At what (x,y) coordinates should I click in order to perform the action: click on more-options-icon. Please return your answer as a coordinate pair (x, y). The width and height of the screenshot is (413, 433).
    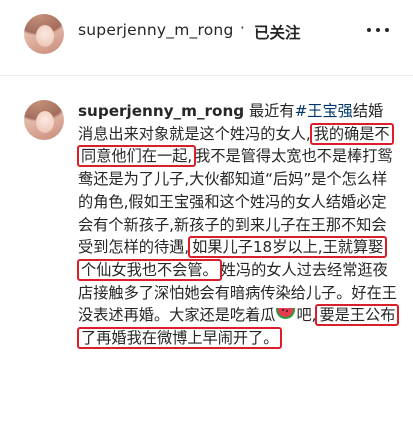
    Looking at the image, I should click on (378, 31).